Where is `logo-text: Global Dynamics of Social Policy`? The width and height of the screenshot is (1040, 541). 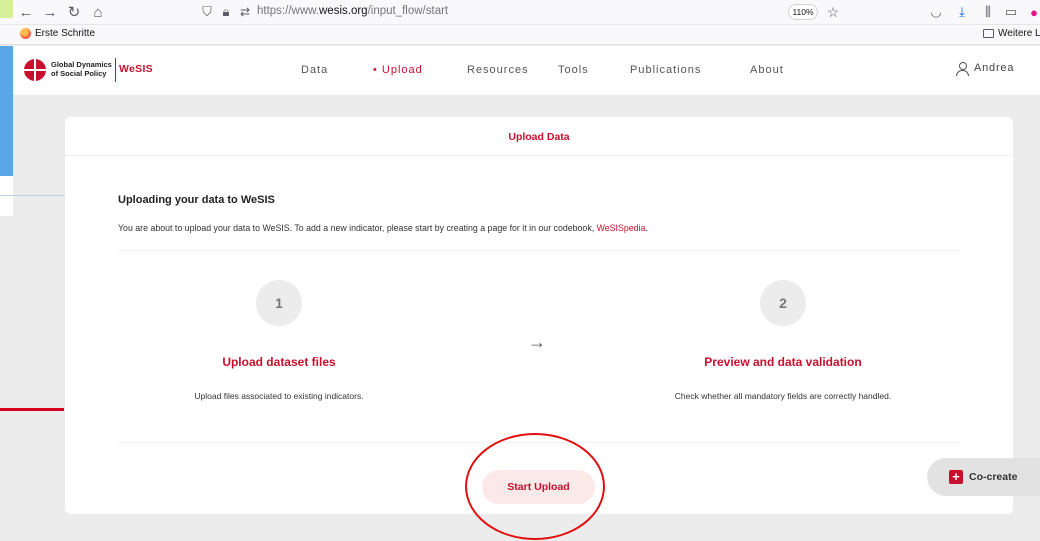
logo-text: Global Dynamics of Social Policy is located at coordinates (86, 69).